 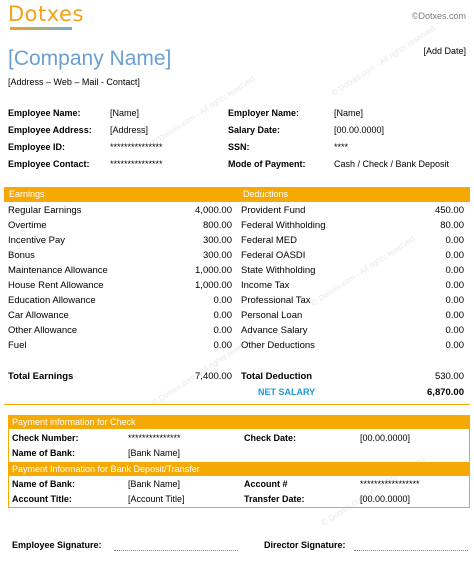 What do you see at coordinates (276, 300) in the screenshot?
I see `deduction-label: Professional Tax` at bounding box center [276, 300].